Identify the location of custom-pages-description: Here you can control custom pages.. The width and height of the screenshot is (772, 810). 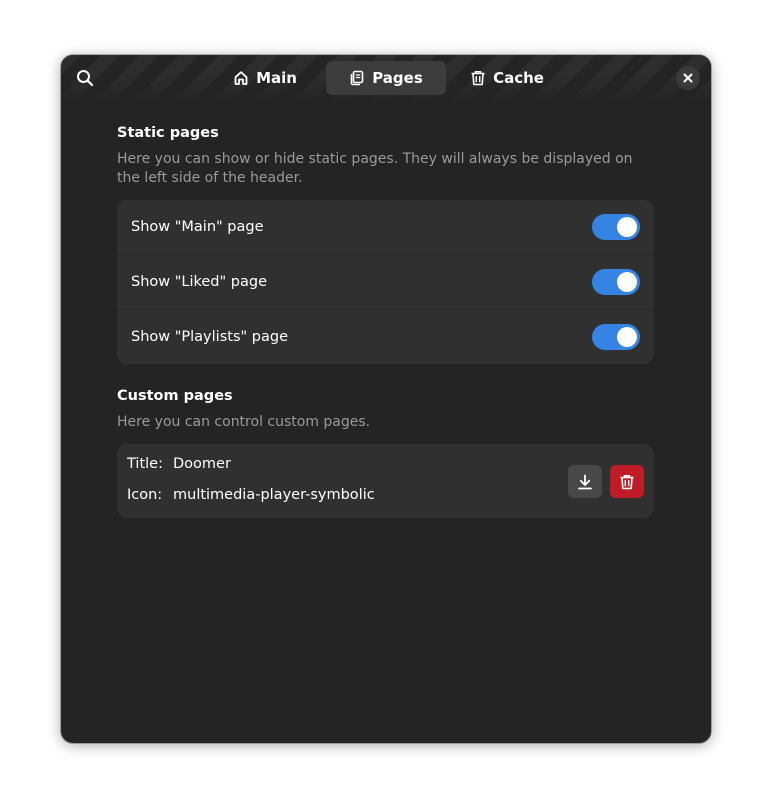
(244, 422).